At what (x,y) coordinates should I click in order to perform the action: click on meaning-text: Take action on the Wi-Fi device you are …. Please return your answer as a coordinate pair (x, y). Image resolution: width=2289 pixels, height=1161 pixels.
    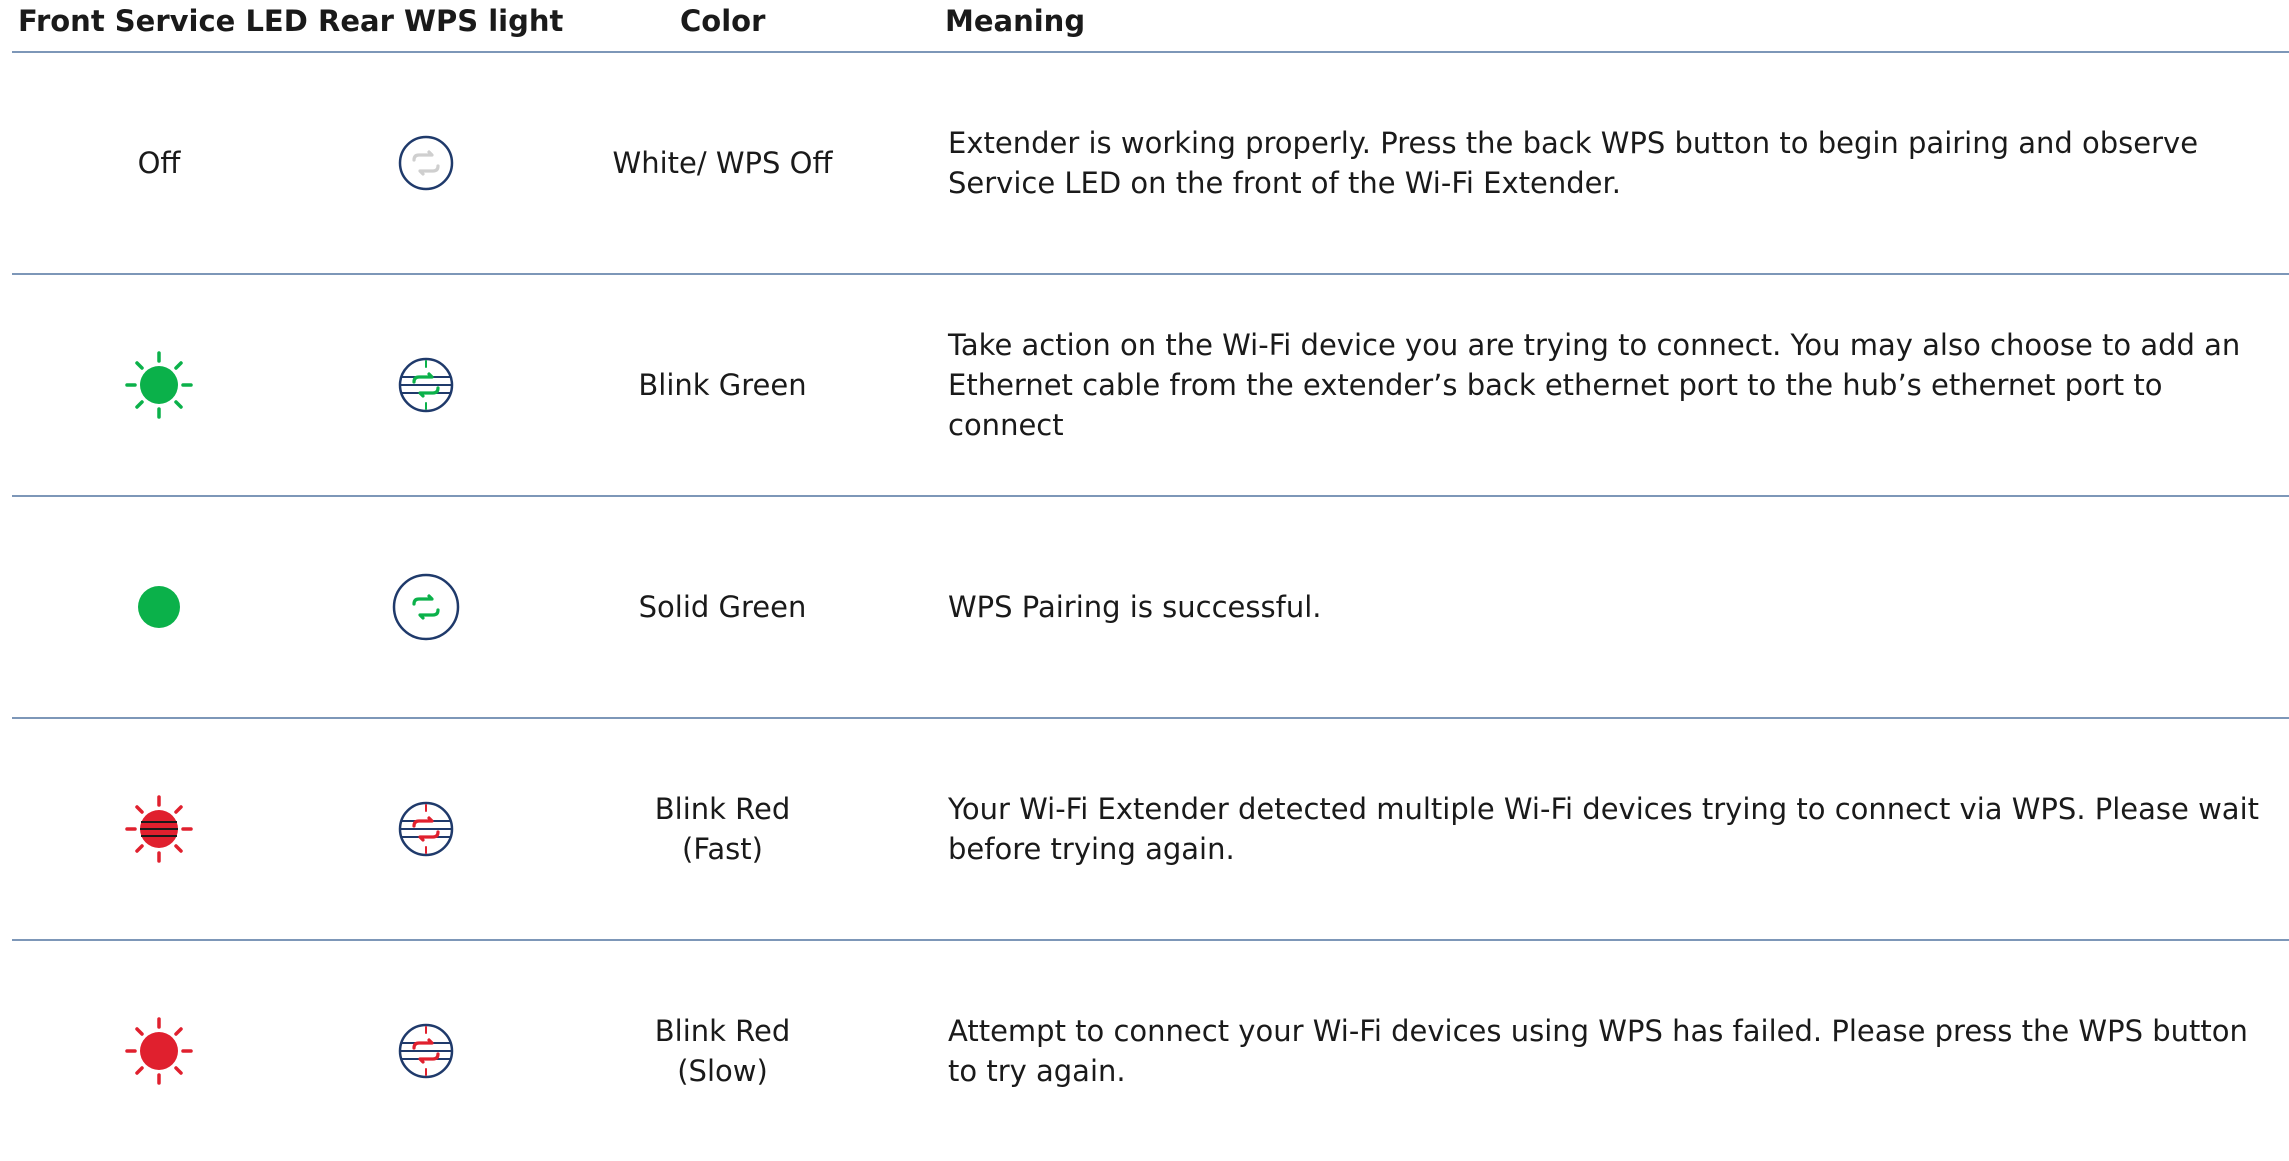
    Looking at the image, I should click on (1594, 385).